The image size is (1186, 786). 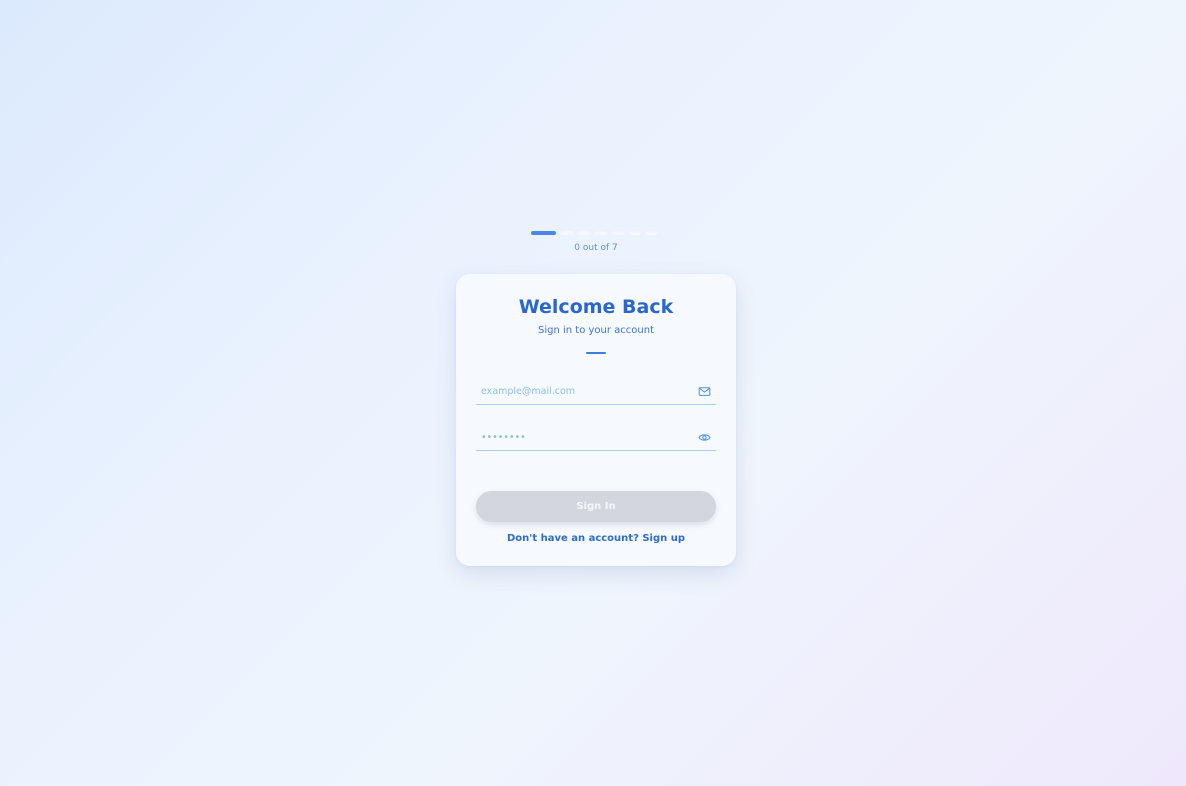 What do you see at coordinates (704, 389) in the screenshot?
I see `mail-icon` at bounding box center [704, 389].